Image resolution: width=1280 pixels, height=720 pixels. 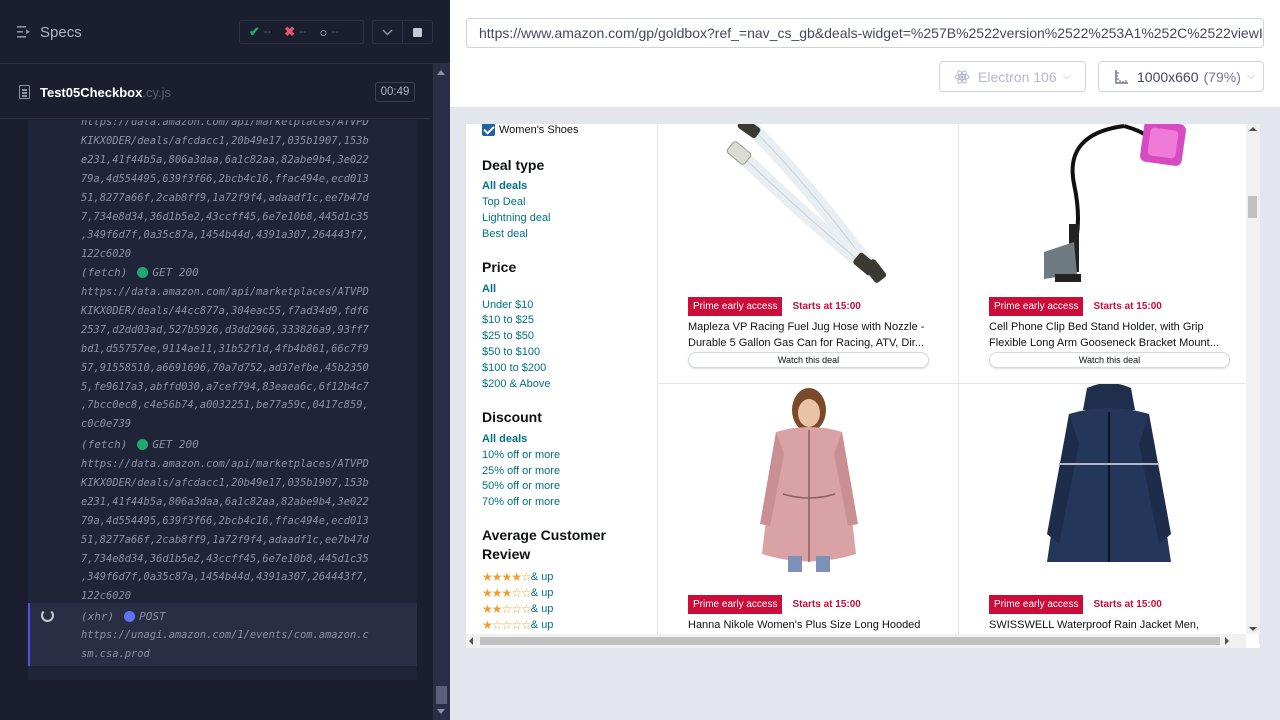 What do you see at coordinates (507, 624) in the screenshot?
I see `star-rating-icon: ★☆☆☆☆` at bounding box center [507, 624].